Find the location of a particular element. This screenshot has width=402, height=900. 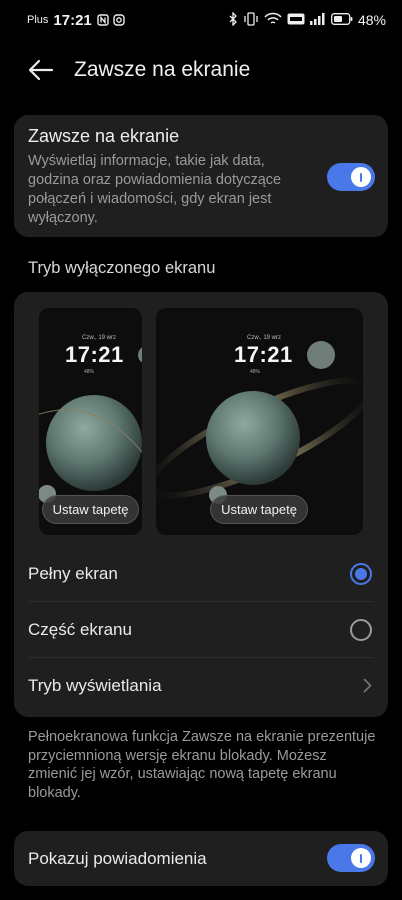

notifications-toggle is located at coordinates (351, 858).